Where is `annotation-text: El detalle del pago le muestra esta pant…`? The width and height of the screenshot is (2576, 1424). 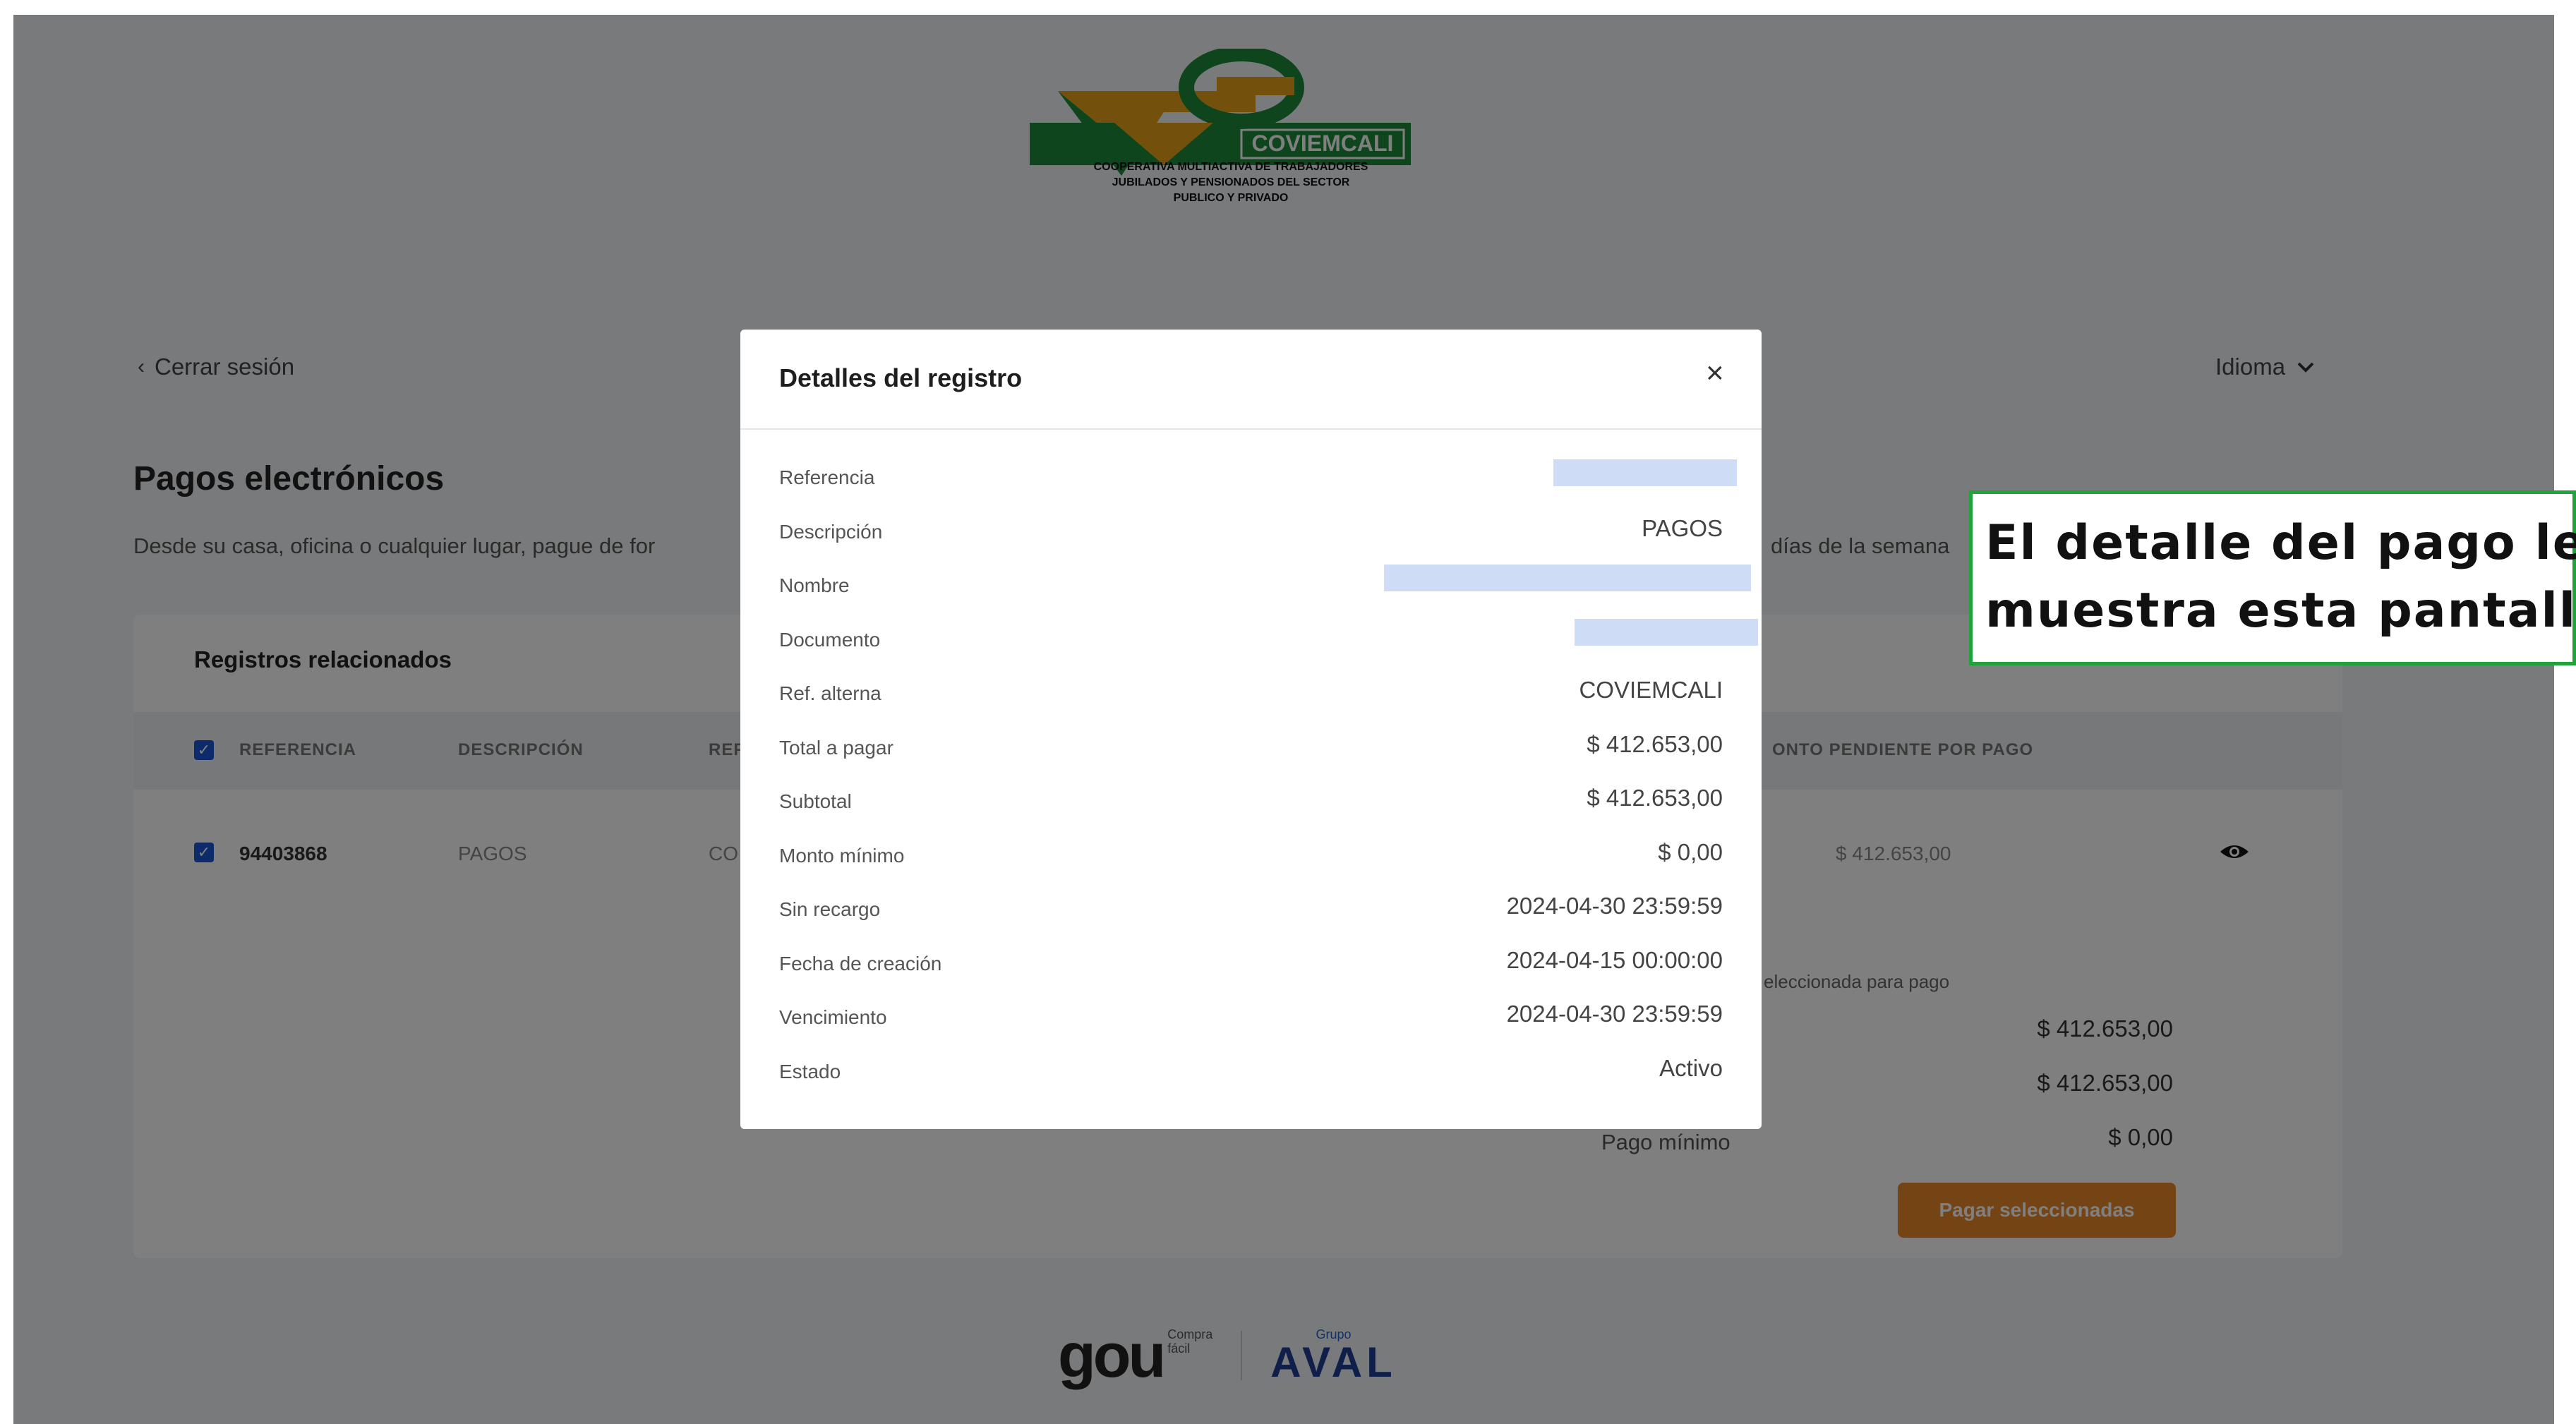
annotation-text: El detalle del pago le muestra esta pant… is located at coordinates (2280, 577).